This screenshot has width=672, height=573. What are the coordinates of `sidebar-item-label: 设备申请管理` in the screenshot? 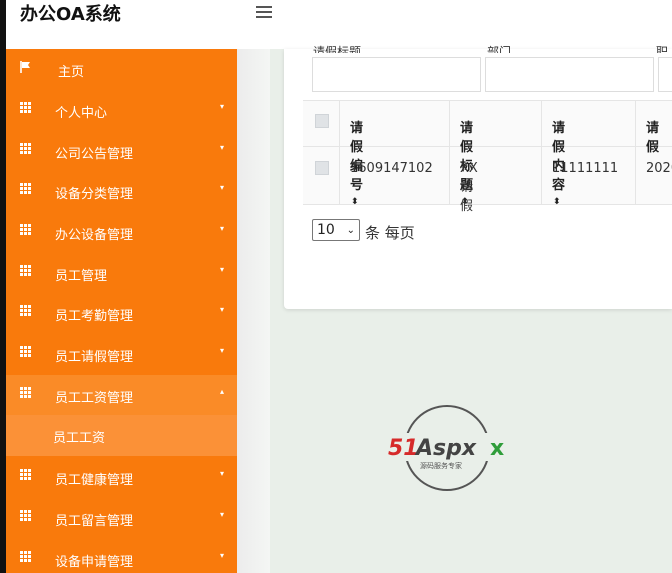 It's located at (94, 562).